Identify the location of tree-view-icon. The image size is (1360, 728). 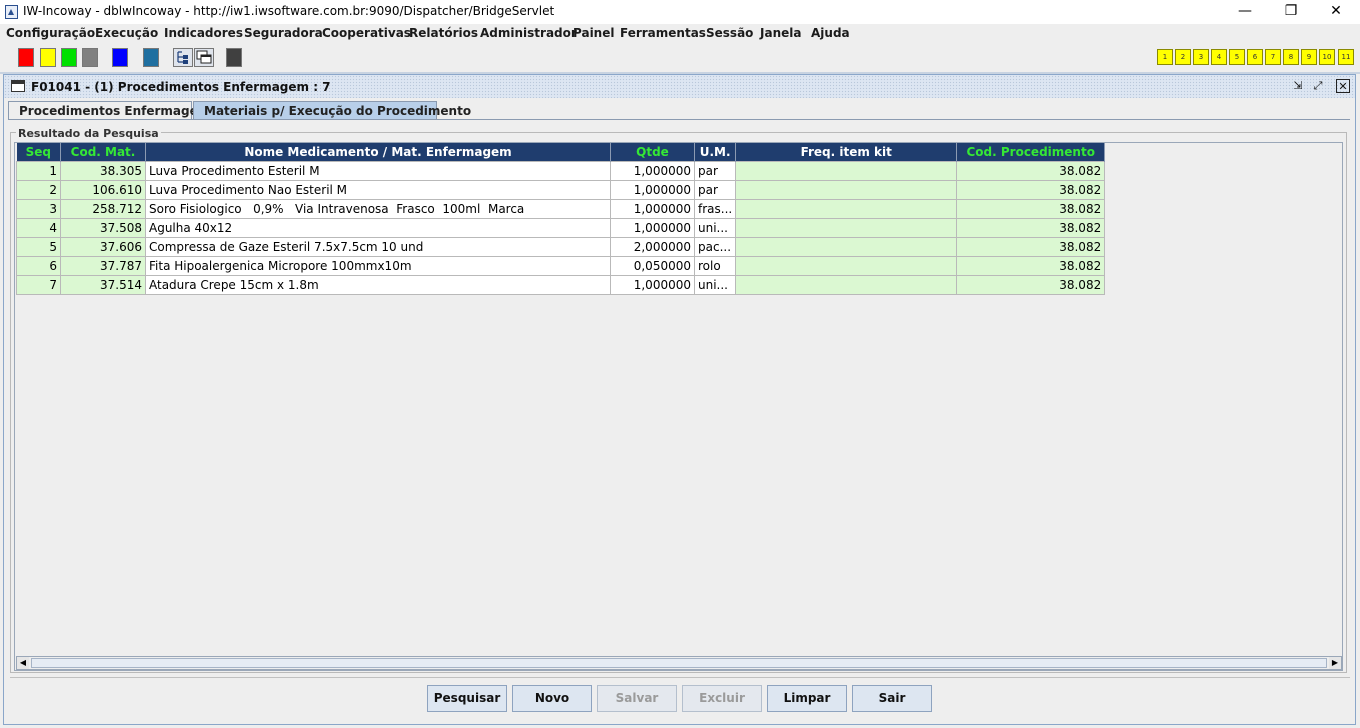
(183, 57).